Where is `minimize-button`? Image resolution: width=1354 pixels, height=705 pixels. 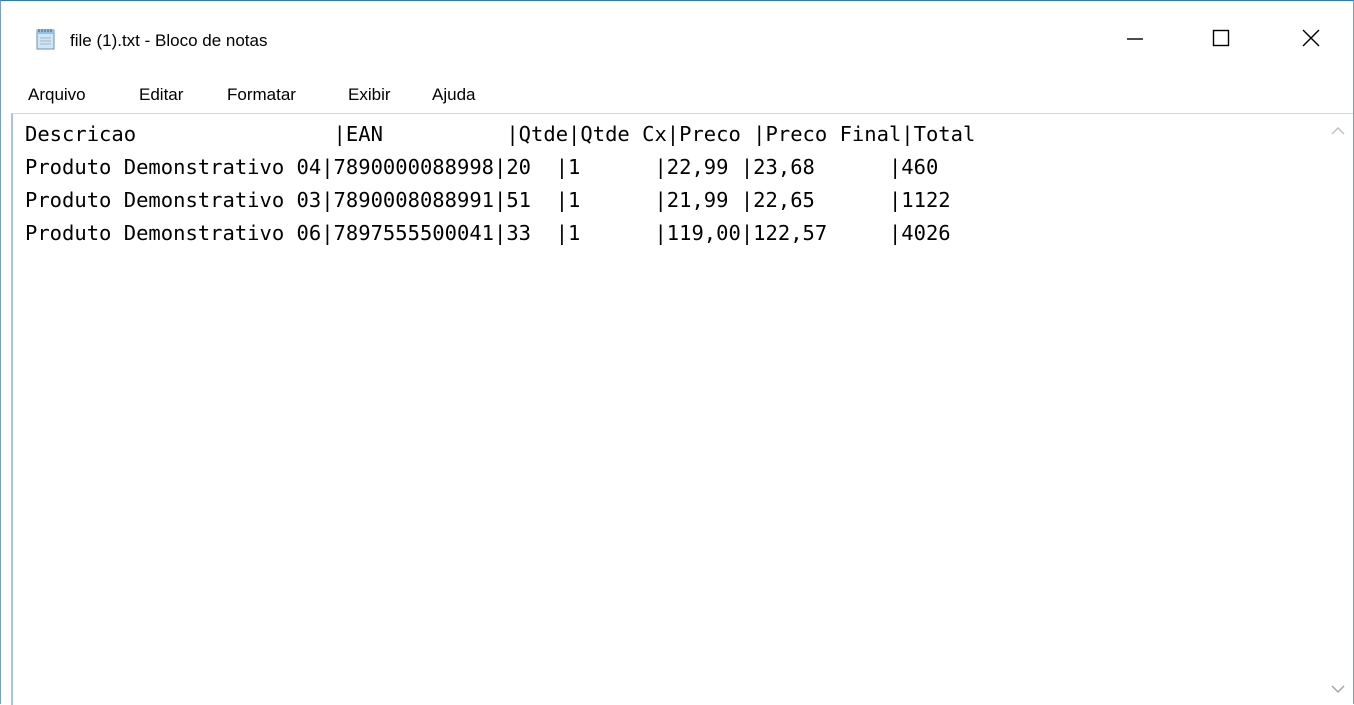
minimize-button is located at coordinates (1135, 40).